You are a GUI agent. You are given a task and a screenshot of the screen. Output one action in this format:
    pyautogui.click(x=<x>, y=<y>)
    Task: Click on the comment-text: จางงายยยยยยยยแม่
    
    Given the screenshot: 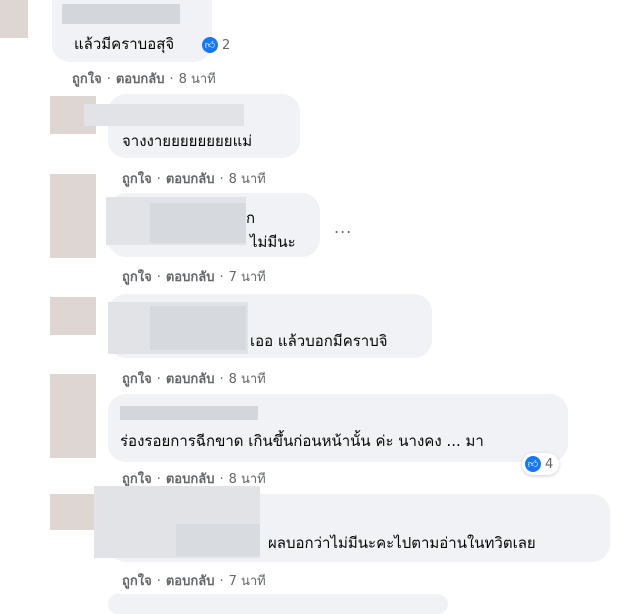 What is the action you would take?
    pyautogui.click(x=187, y=141)
    